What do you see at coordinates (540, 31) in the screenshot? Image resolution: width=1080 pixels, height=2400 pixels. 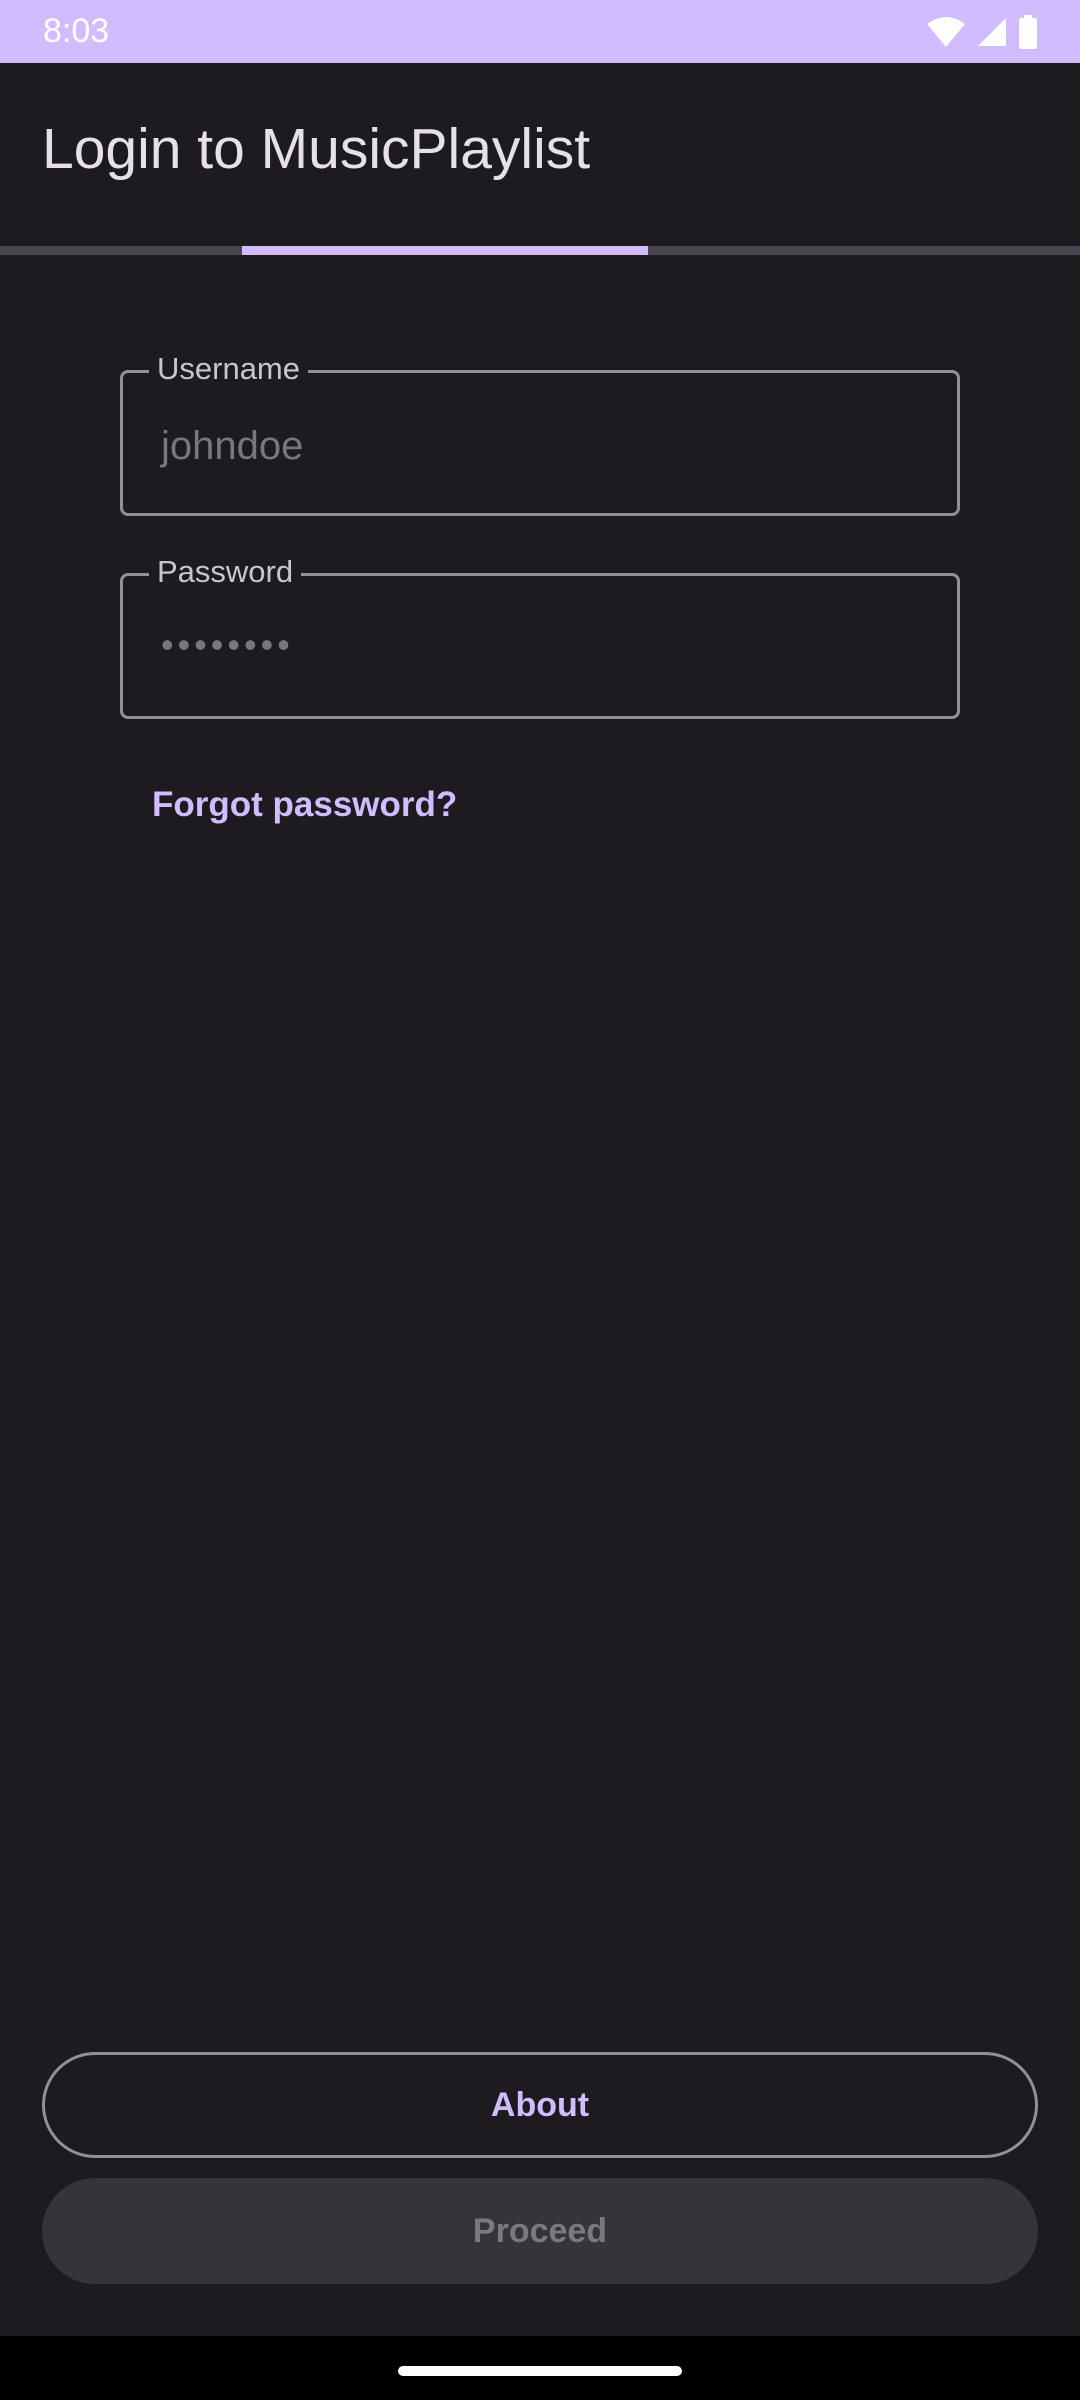 I see `status-bar: 8:03` at bounding box center [540, 31].